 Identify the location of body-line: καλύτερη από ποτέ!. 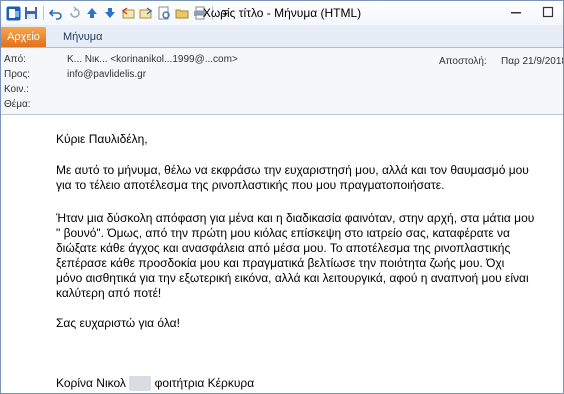
(109, 293).